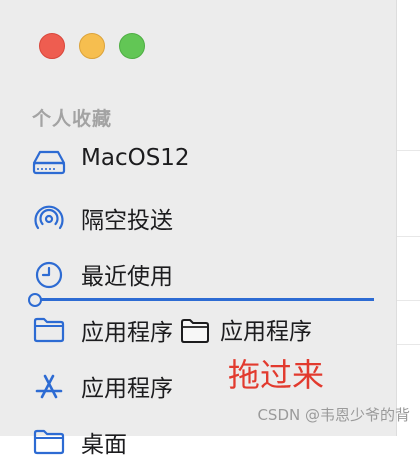  What do you see at coordinates (202, 299) in the screenshot?
I see `drop-indicator-line` at bounding box center [202, 299].